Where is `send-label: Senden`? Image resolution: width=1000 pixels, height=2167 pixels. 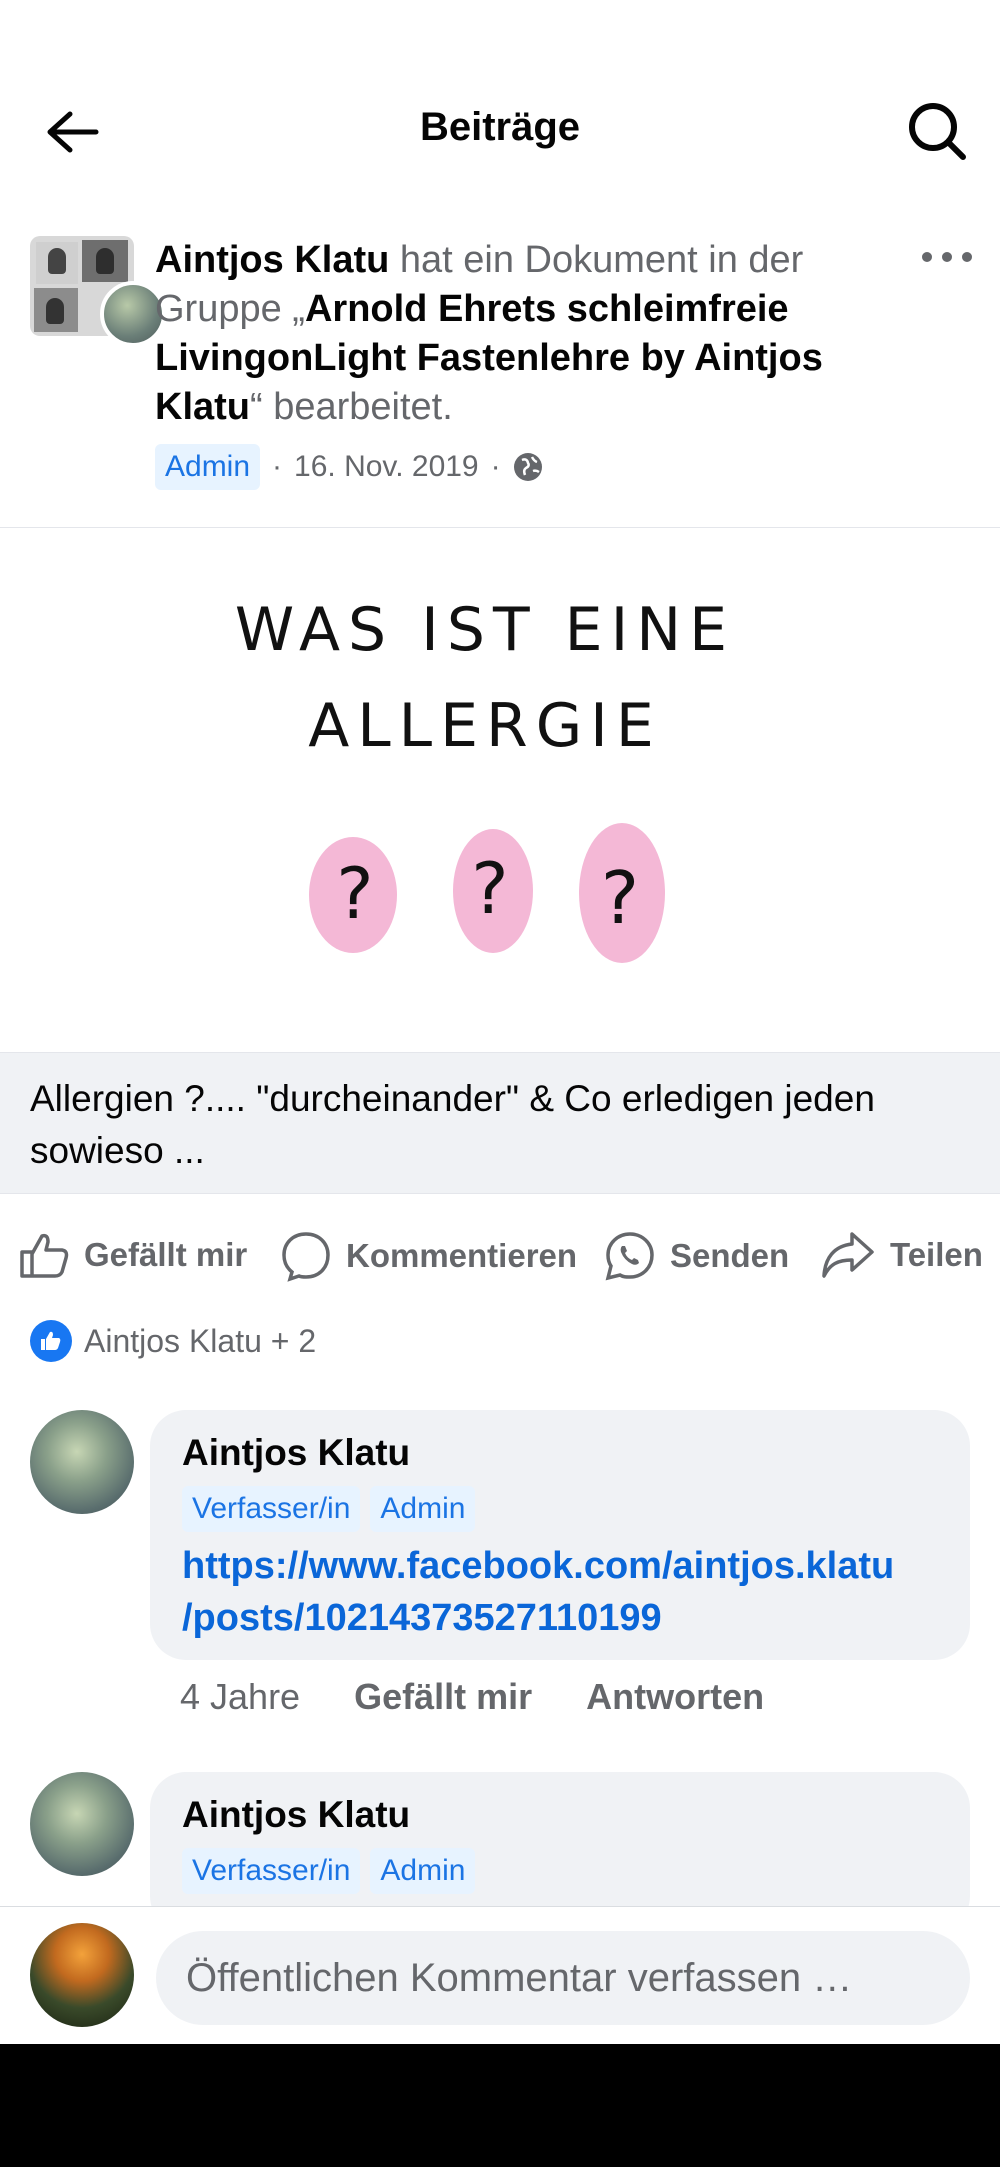 send-label: Senden is located at coordinates (730, 1255).